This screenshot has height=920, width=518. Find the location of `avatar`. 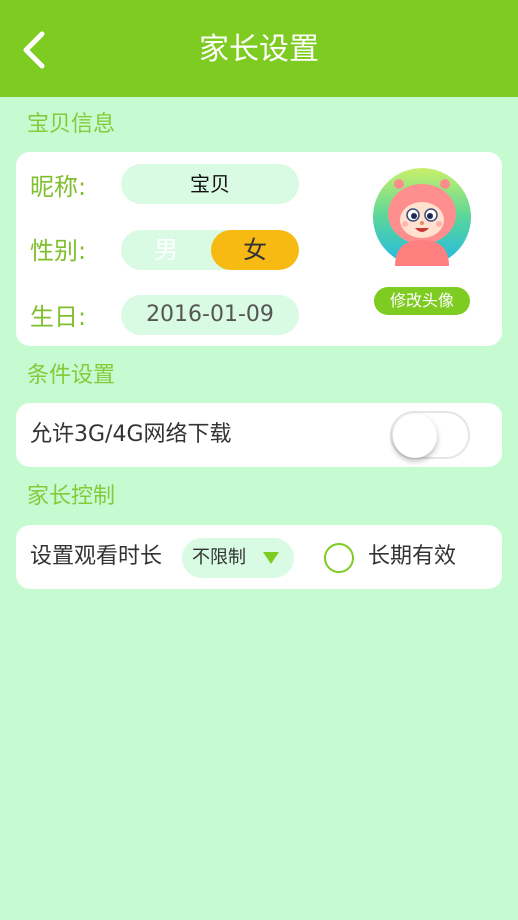

avatar is located at coordinates (422, 217).